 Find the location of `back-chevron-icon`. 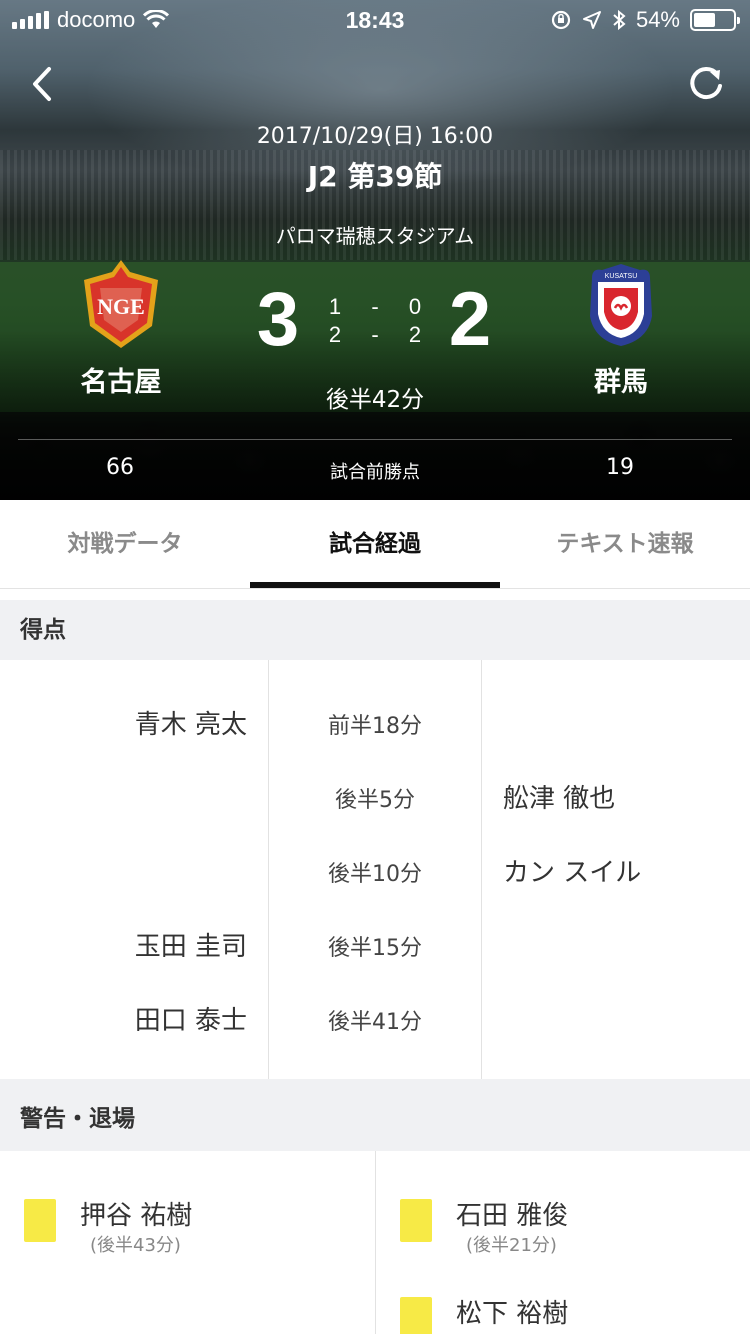

back-chevron-icon is located at coordinates (42, 84).